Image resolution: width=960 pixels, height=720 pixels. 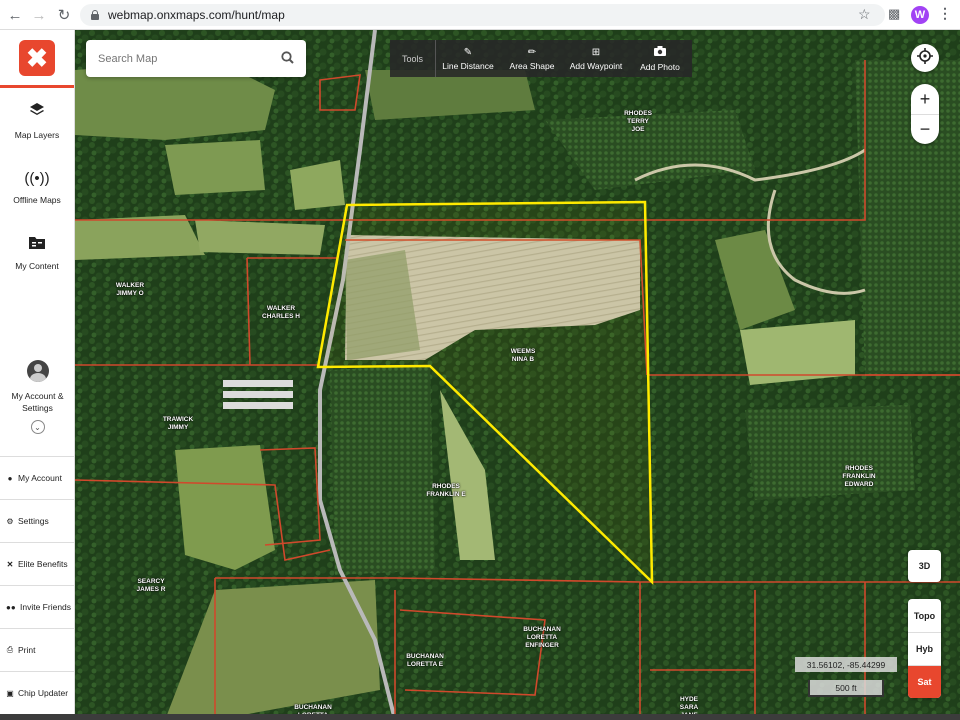 I want to click on add-waypoint-button: ⊞ Add Waypoint, so click(x=596, y=58).